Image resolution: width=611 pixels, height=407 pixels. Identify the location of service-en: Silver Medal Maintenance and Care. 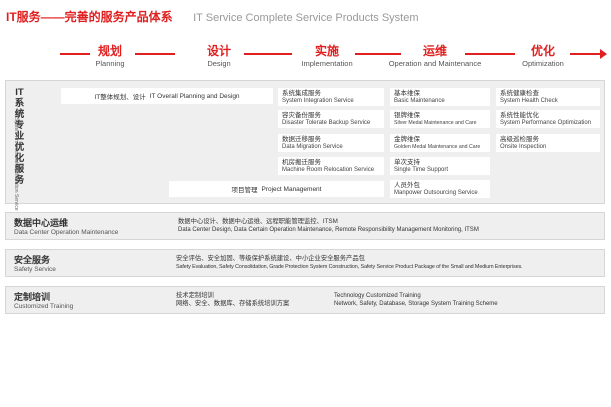
(435, 123).